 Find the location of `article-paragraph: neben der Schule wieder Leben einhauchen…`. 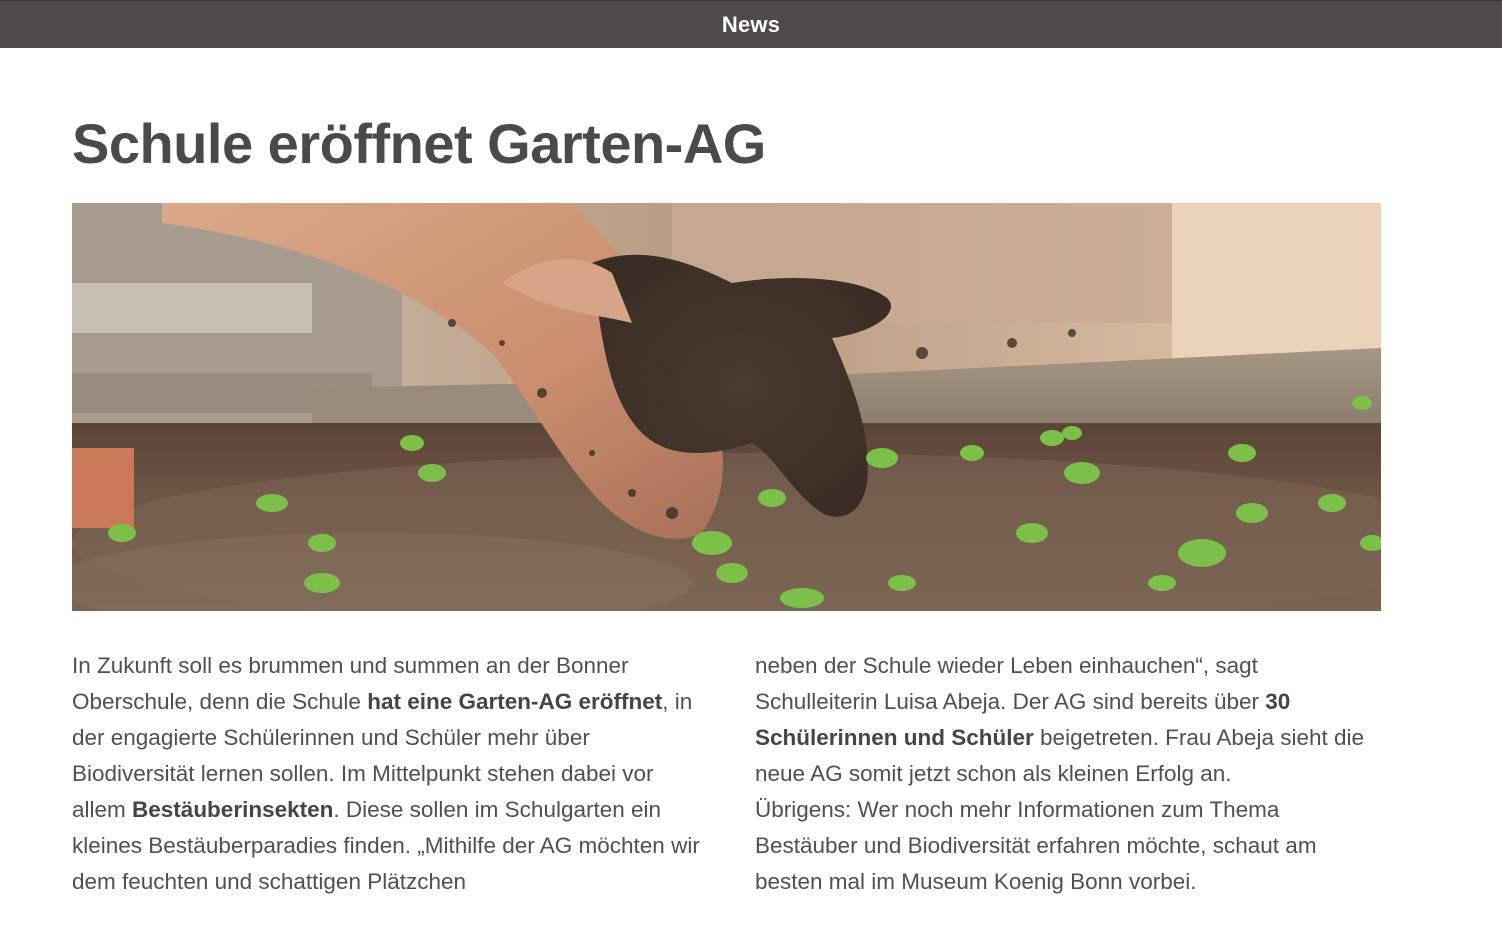

article-paragraph: neben der Schule wieder Leben einhauchen… is located at coordinates (1069, 720).